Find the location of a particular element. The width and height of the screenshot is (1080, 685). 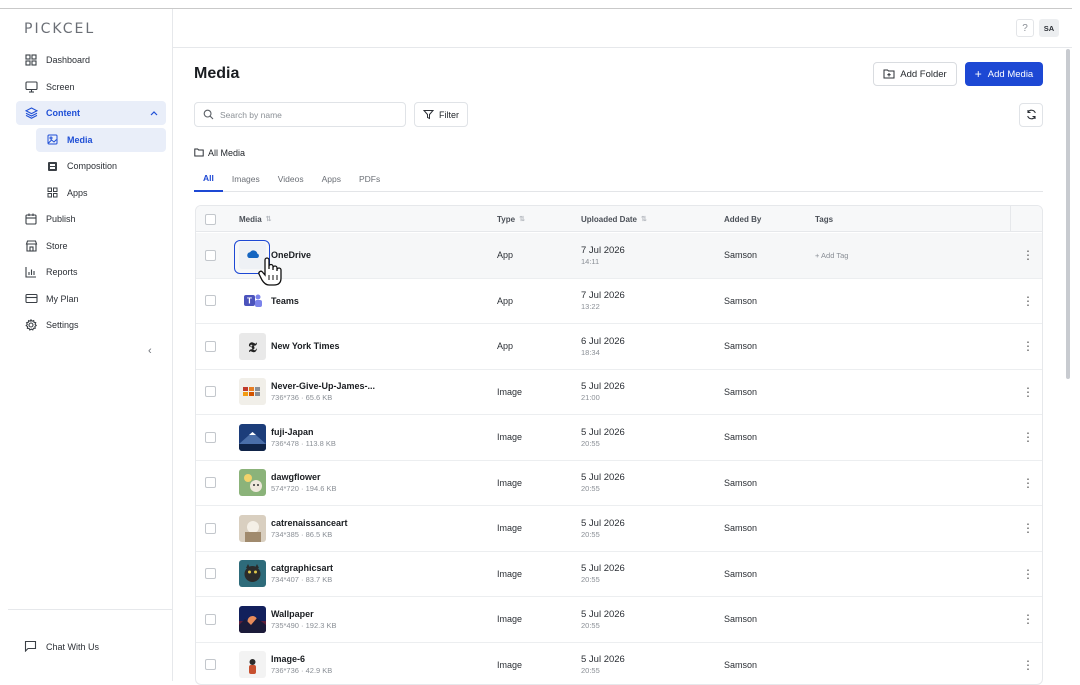

column-media: Media⇅ is located at coordinates (255, 219).